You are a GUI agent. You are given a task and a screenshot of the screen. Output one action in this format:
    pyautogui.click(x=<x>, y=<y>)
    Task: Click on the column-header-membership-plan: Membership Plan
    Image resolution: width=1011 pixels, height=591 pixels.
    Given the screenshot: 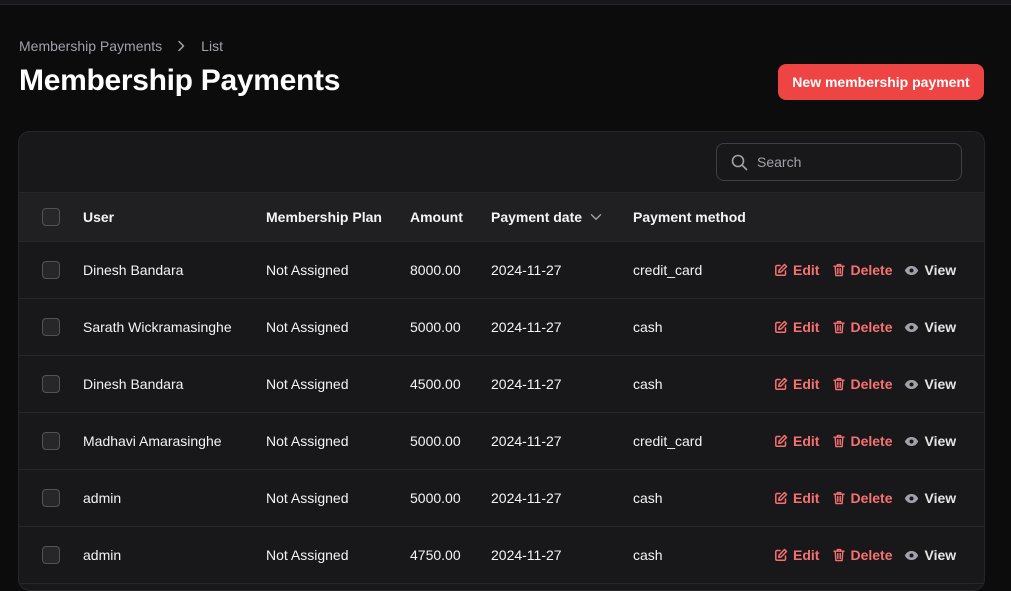 What is the action you would take?
    pyautogui.click(x=324, y=217)
    